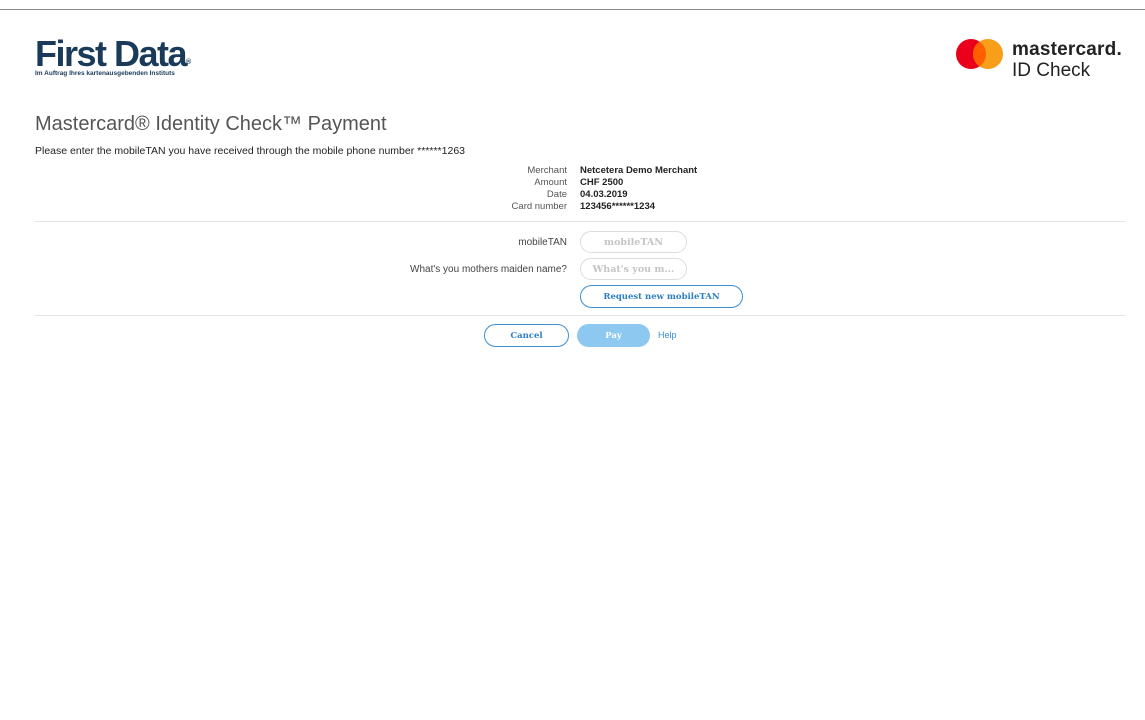 The height and width of the screenshot is (720, 1145). What do you see at coordinates (542, 242) in the screenshot?
I see `mobiletan-label: mobileTAN` at bounding box center [542, 242].